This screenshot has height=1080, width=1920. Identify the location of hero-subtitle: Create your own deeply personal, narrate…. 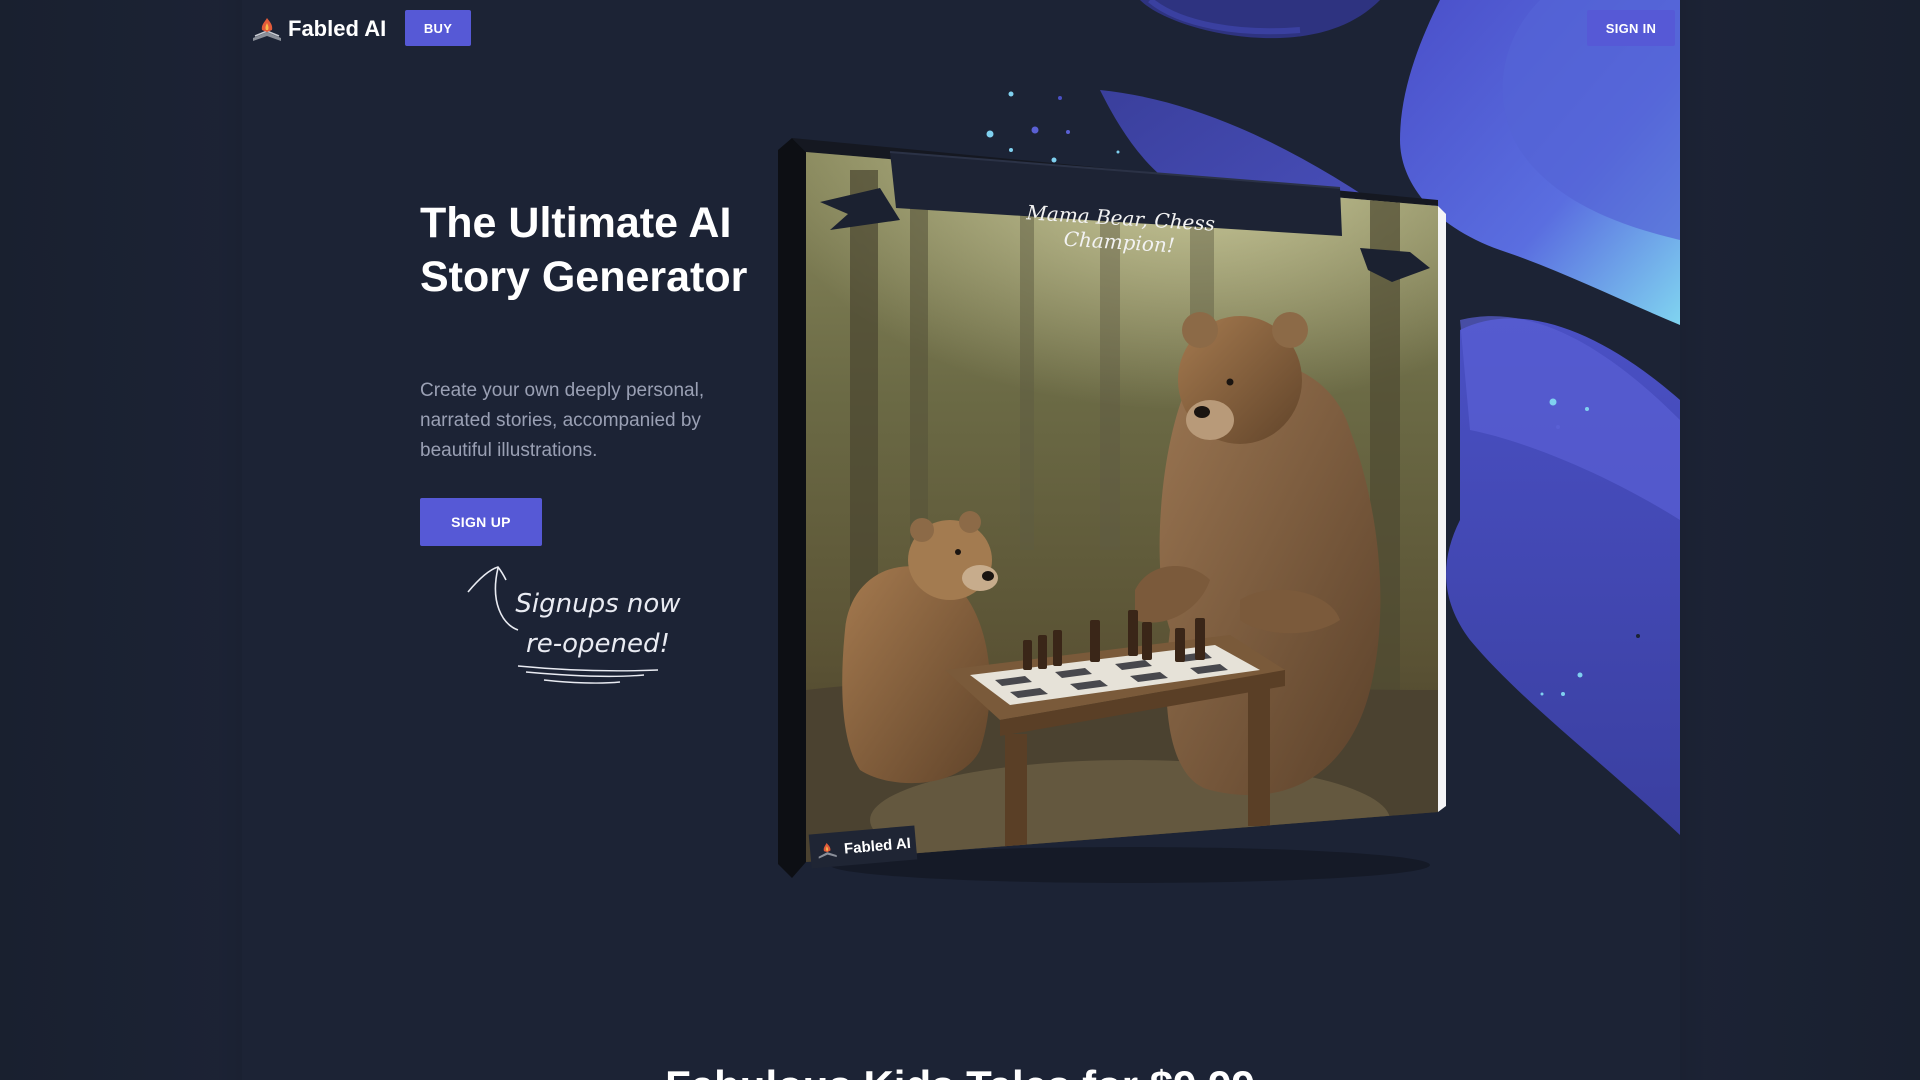
(562, 420).